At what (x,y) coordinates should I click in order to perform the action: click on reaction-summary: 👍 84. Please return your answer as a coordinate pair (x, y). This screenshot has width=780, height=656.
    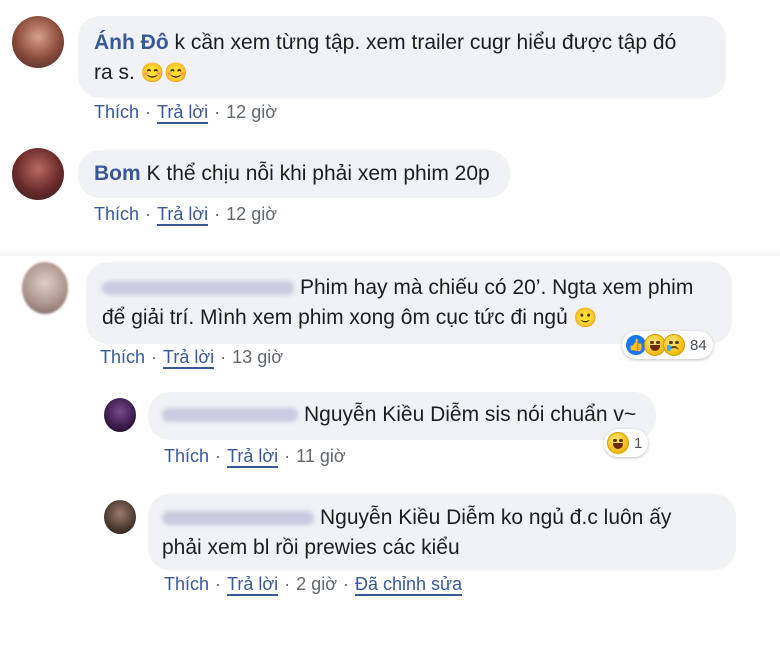
    Looking at the image, I should click on (667, 345).